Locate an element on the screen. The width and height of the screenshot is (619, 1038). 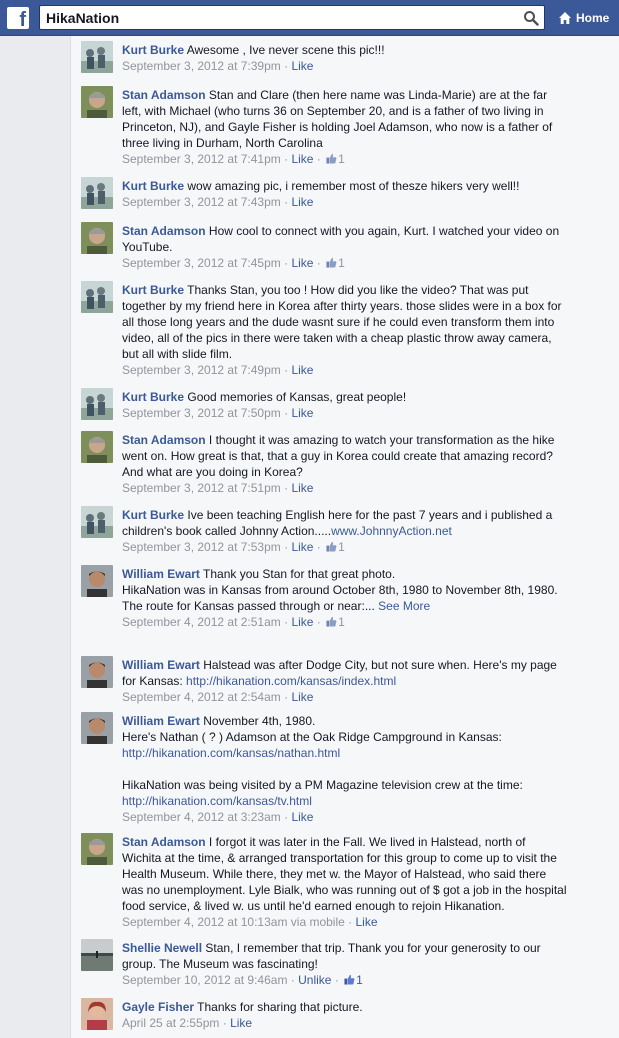
comment-meta: September 3, 2012 at 7:39pm · Like is located at coordinates (218, 66).